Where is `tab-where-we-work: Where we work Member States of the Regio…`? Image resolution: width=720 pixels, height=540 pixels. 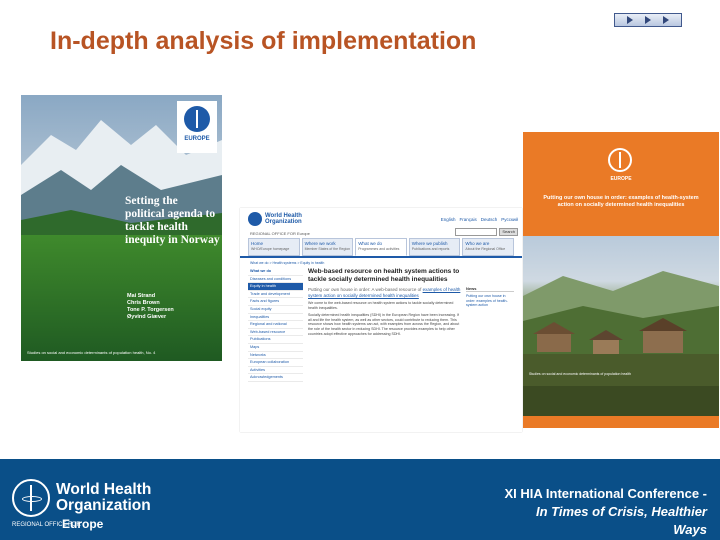 tab-where-we-work: Where we work Member States of the Regio… is located at coordinates (327, 247).